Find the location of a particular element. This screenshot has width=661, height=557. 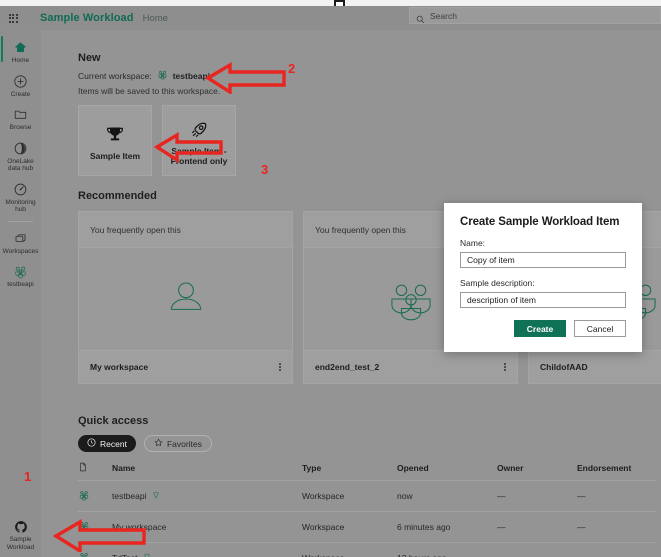

person-icon is located at coordinates (185, 296).